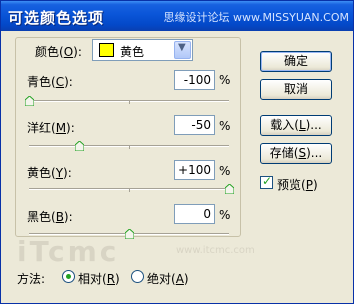  What do you see at coordinates (256, 17) in the screenshot?
I see `watermark-text: 思缘设计论坛 www.MISSYUAN.COM` at bounding box center [256, 17].